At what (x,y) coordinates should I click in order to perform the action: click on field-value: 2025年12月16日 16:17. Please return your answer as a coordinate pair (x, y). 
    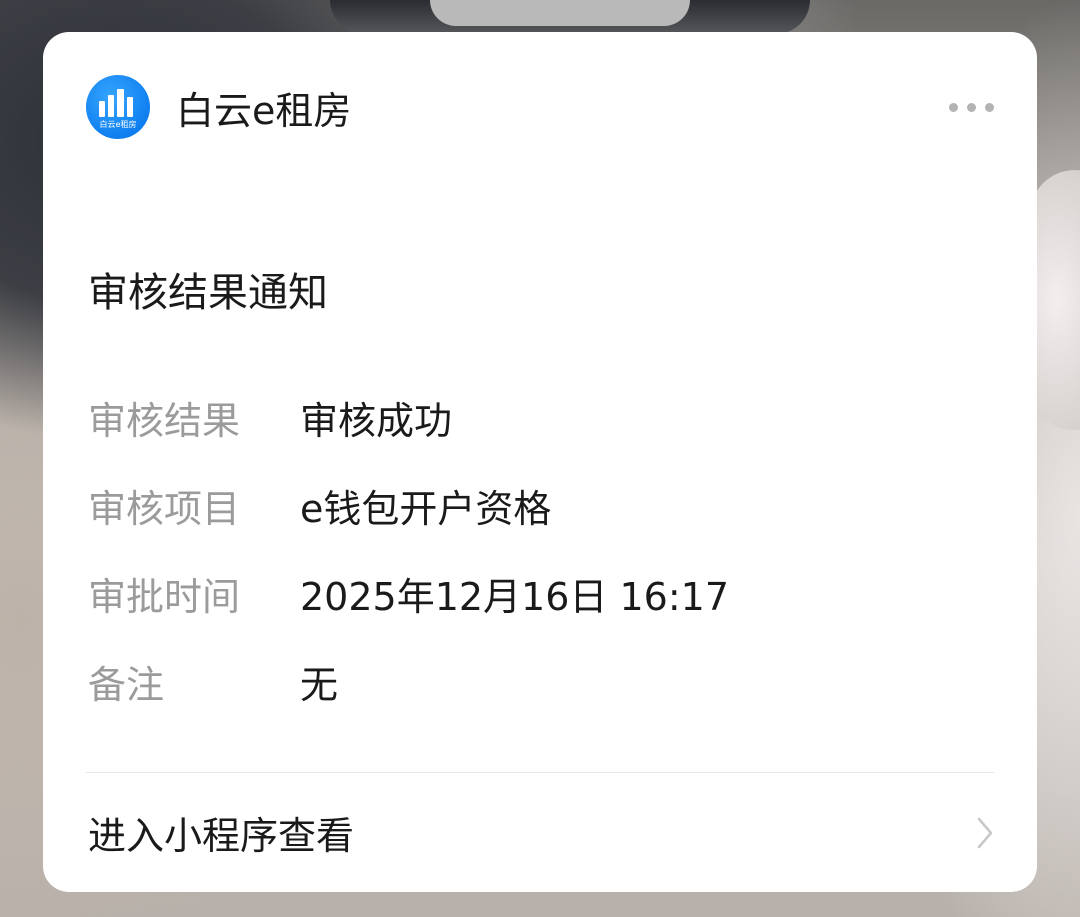
    Looking at the image, I should click on (515, 596).